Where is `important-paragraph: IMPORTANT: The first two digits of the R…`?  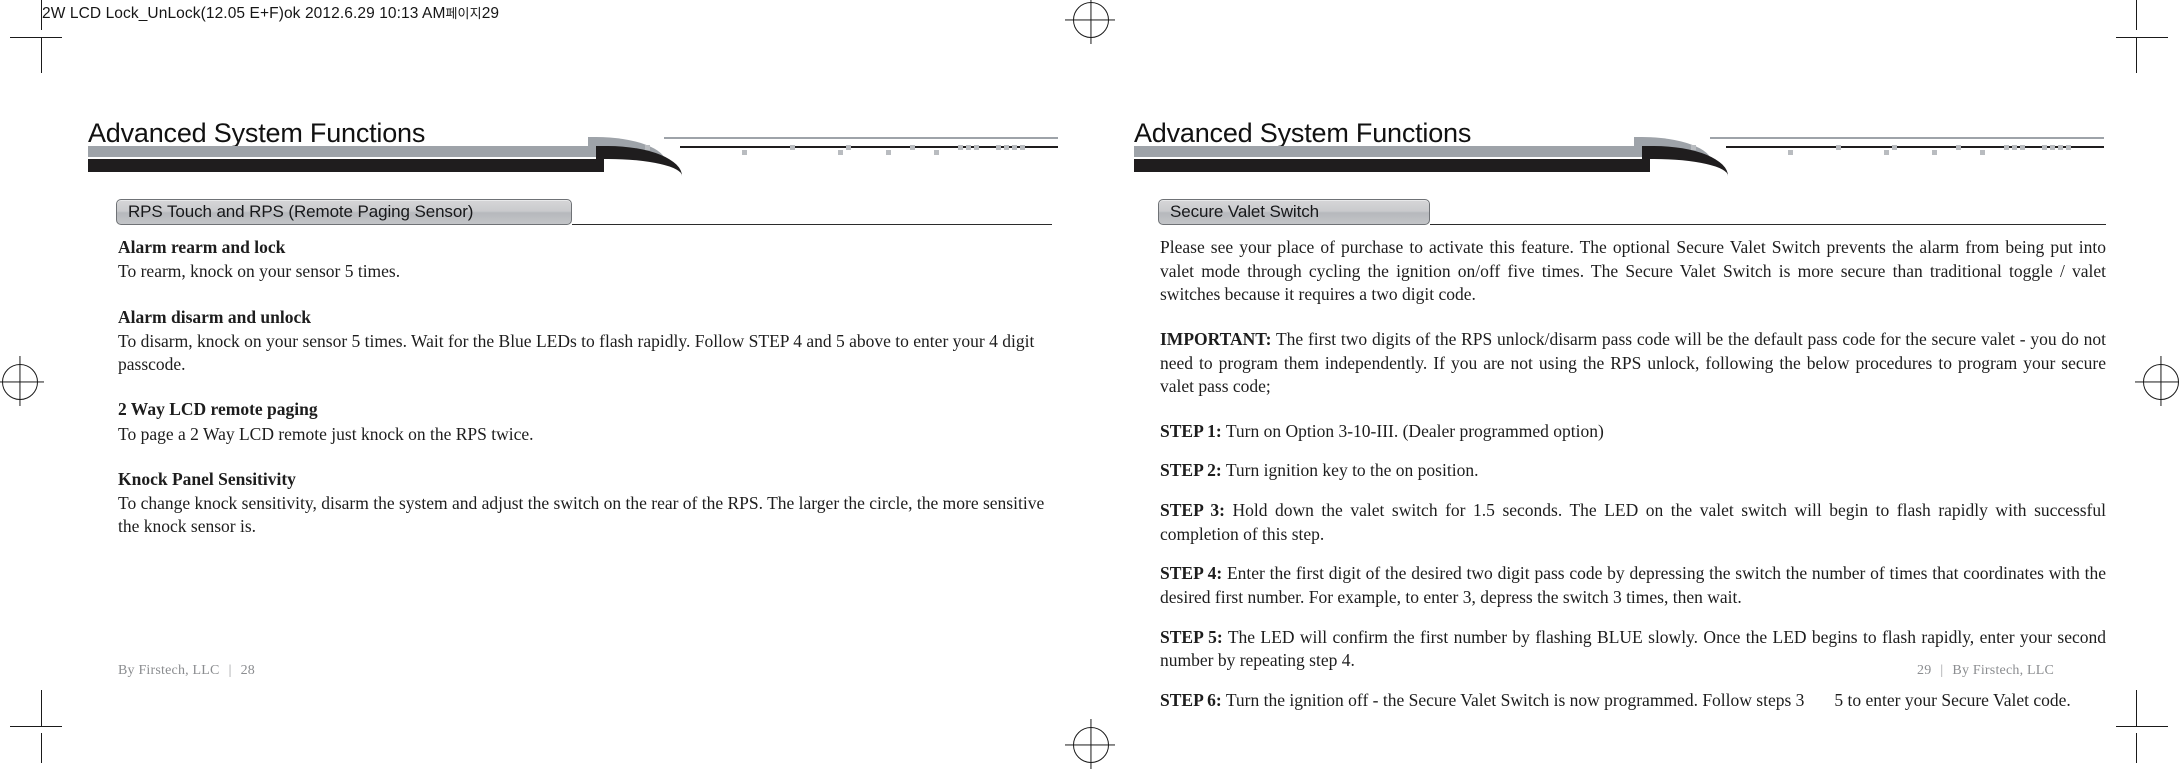 important-paragraph: IMPORTANT: The first two digits of the R… is located at coordinates (1633, 363).